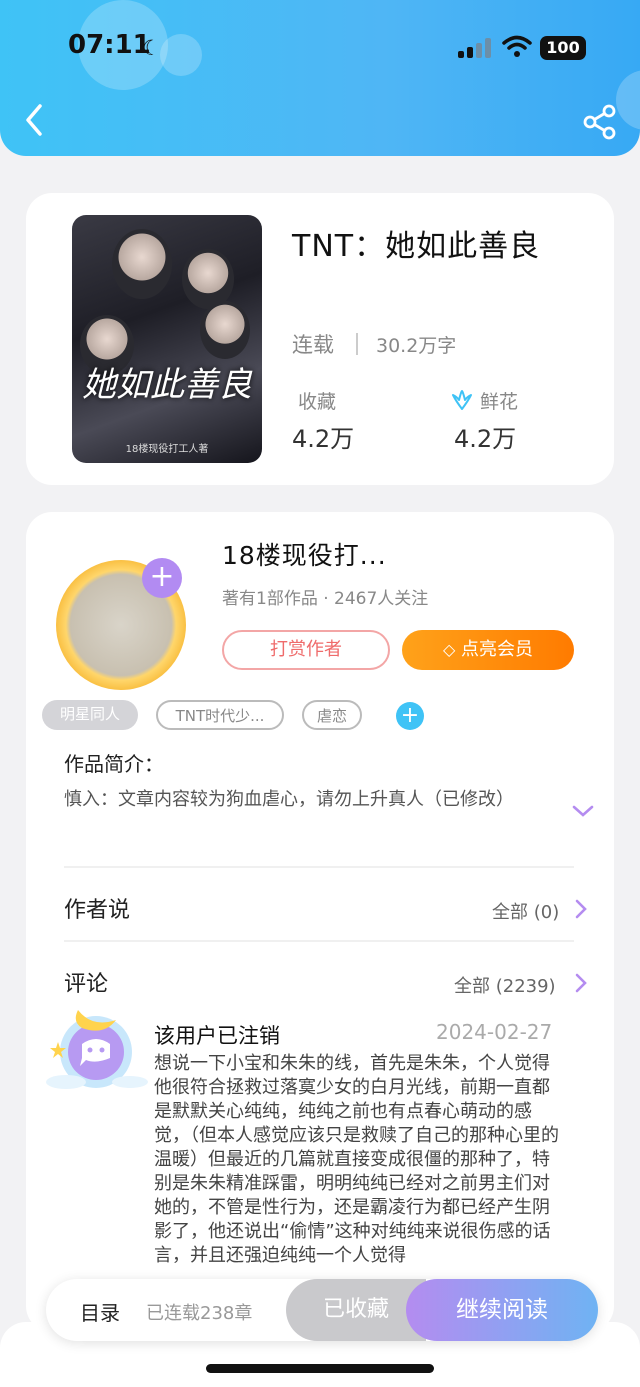  What do you see at coordinates (462, 400) in the screenshot?
I see `flower-icon` at bounding box center [462, 400].